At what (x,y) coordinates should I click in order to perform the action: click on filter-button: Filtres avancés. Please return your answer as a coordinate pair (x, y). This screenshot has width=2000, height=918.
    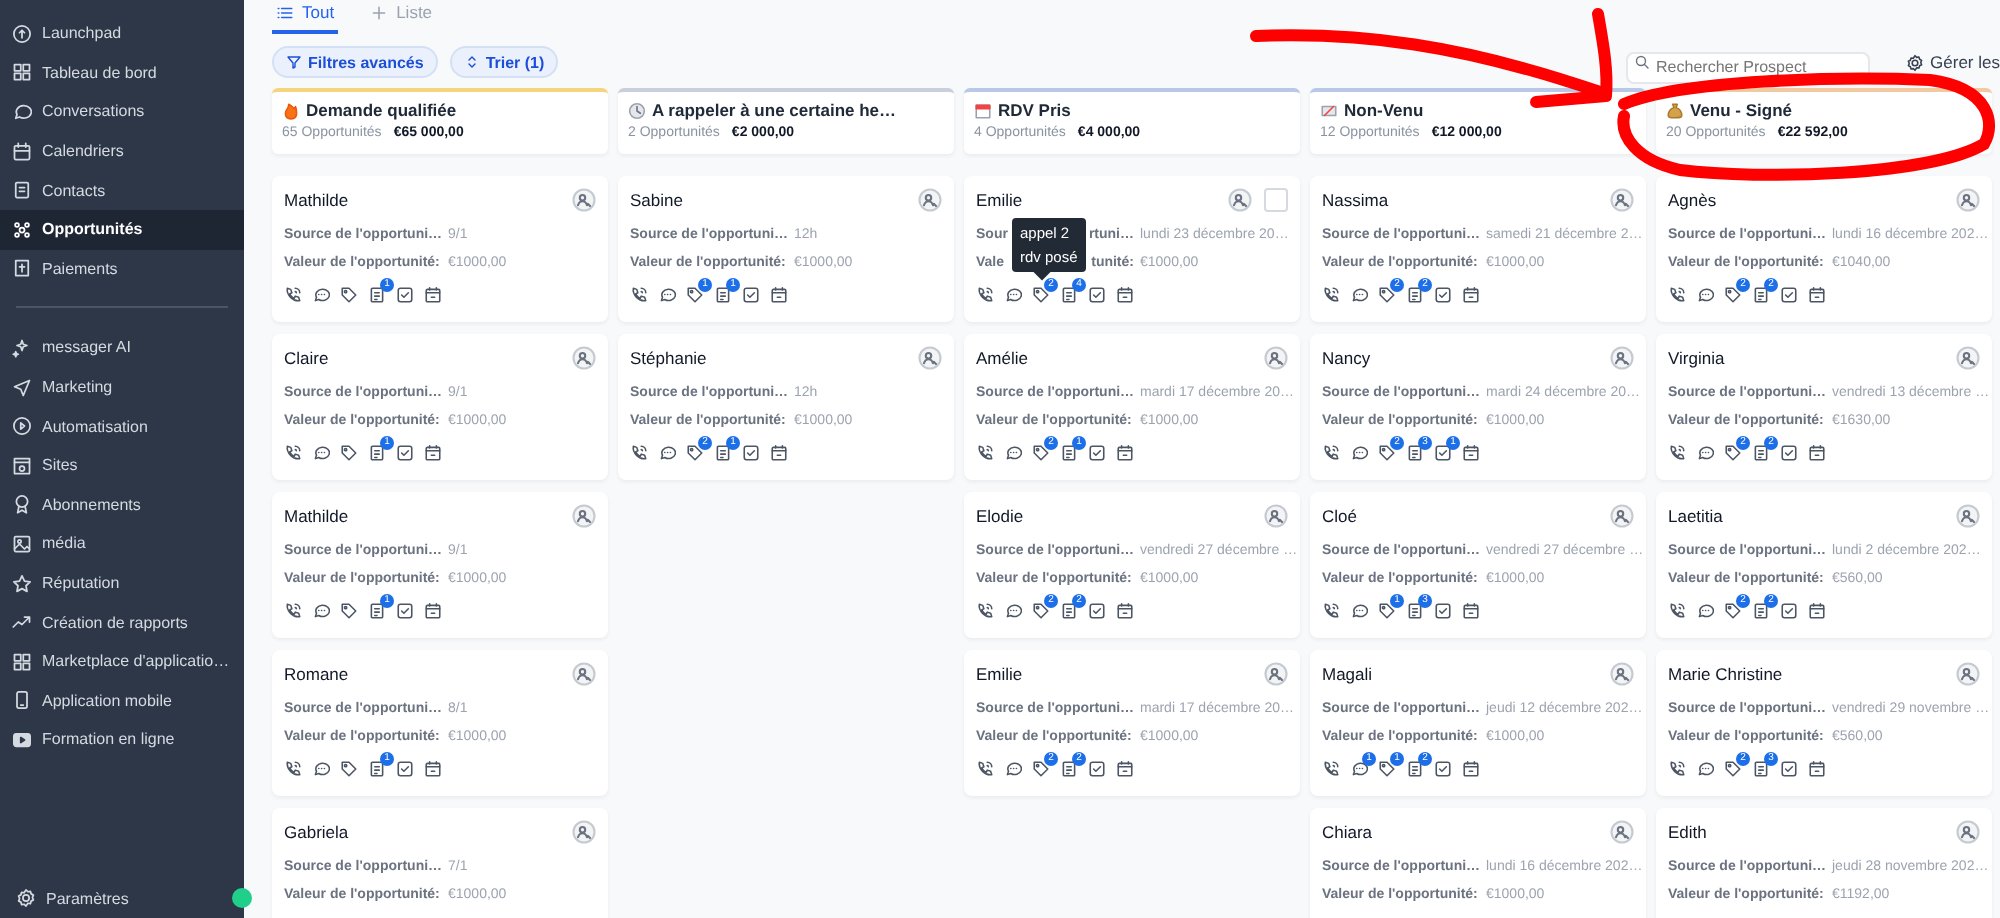
    Looking at the image, I should click on (355, 62).